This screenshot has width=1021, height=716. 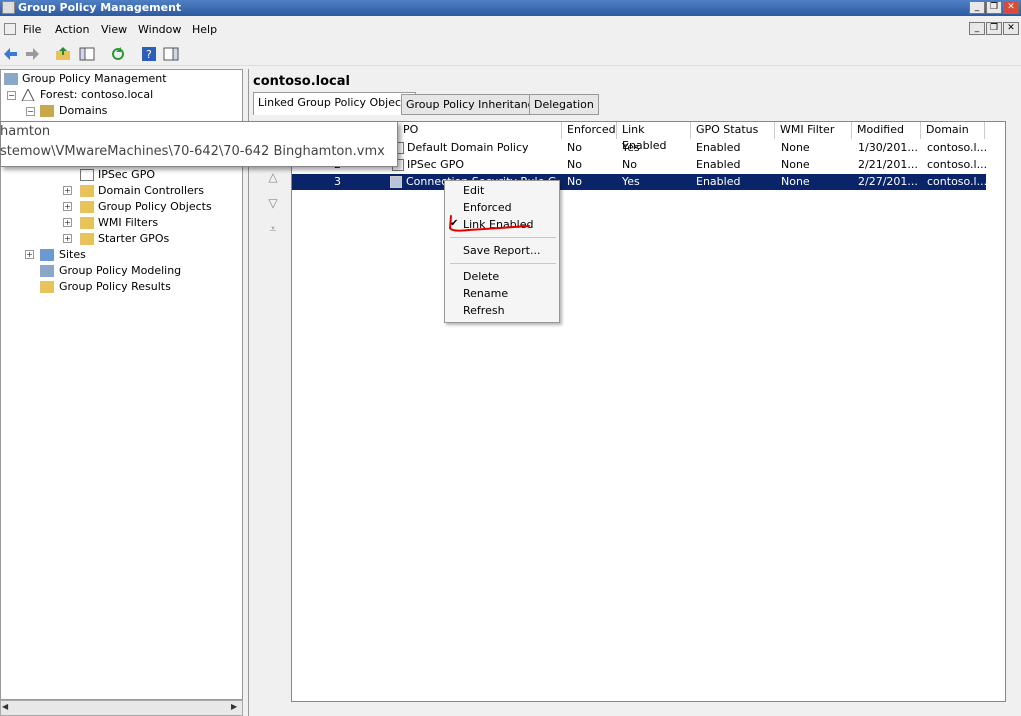 What do you see at coordinates (47, 287) in the screenshot?
I see `results-icon` at bounding box center [47, 287].